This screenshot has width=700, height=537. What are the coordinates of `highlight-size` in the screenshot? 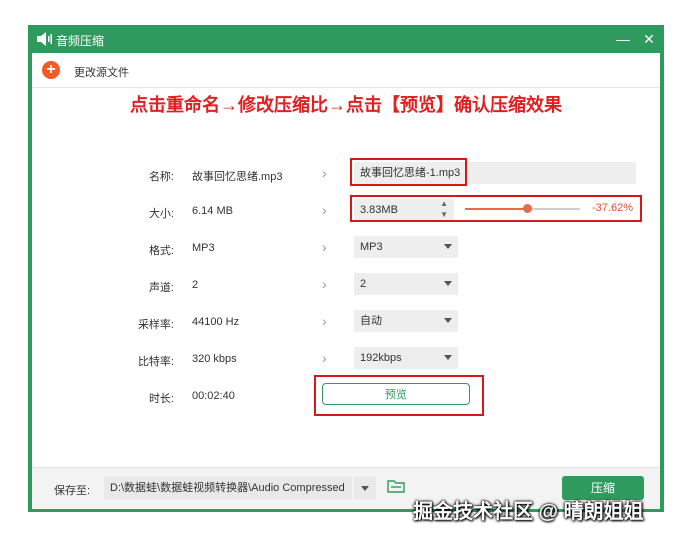 It's located at (496, 208).